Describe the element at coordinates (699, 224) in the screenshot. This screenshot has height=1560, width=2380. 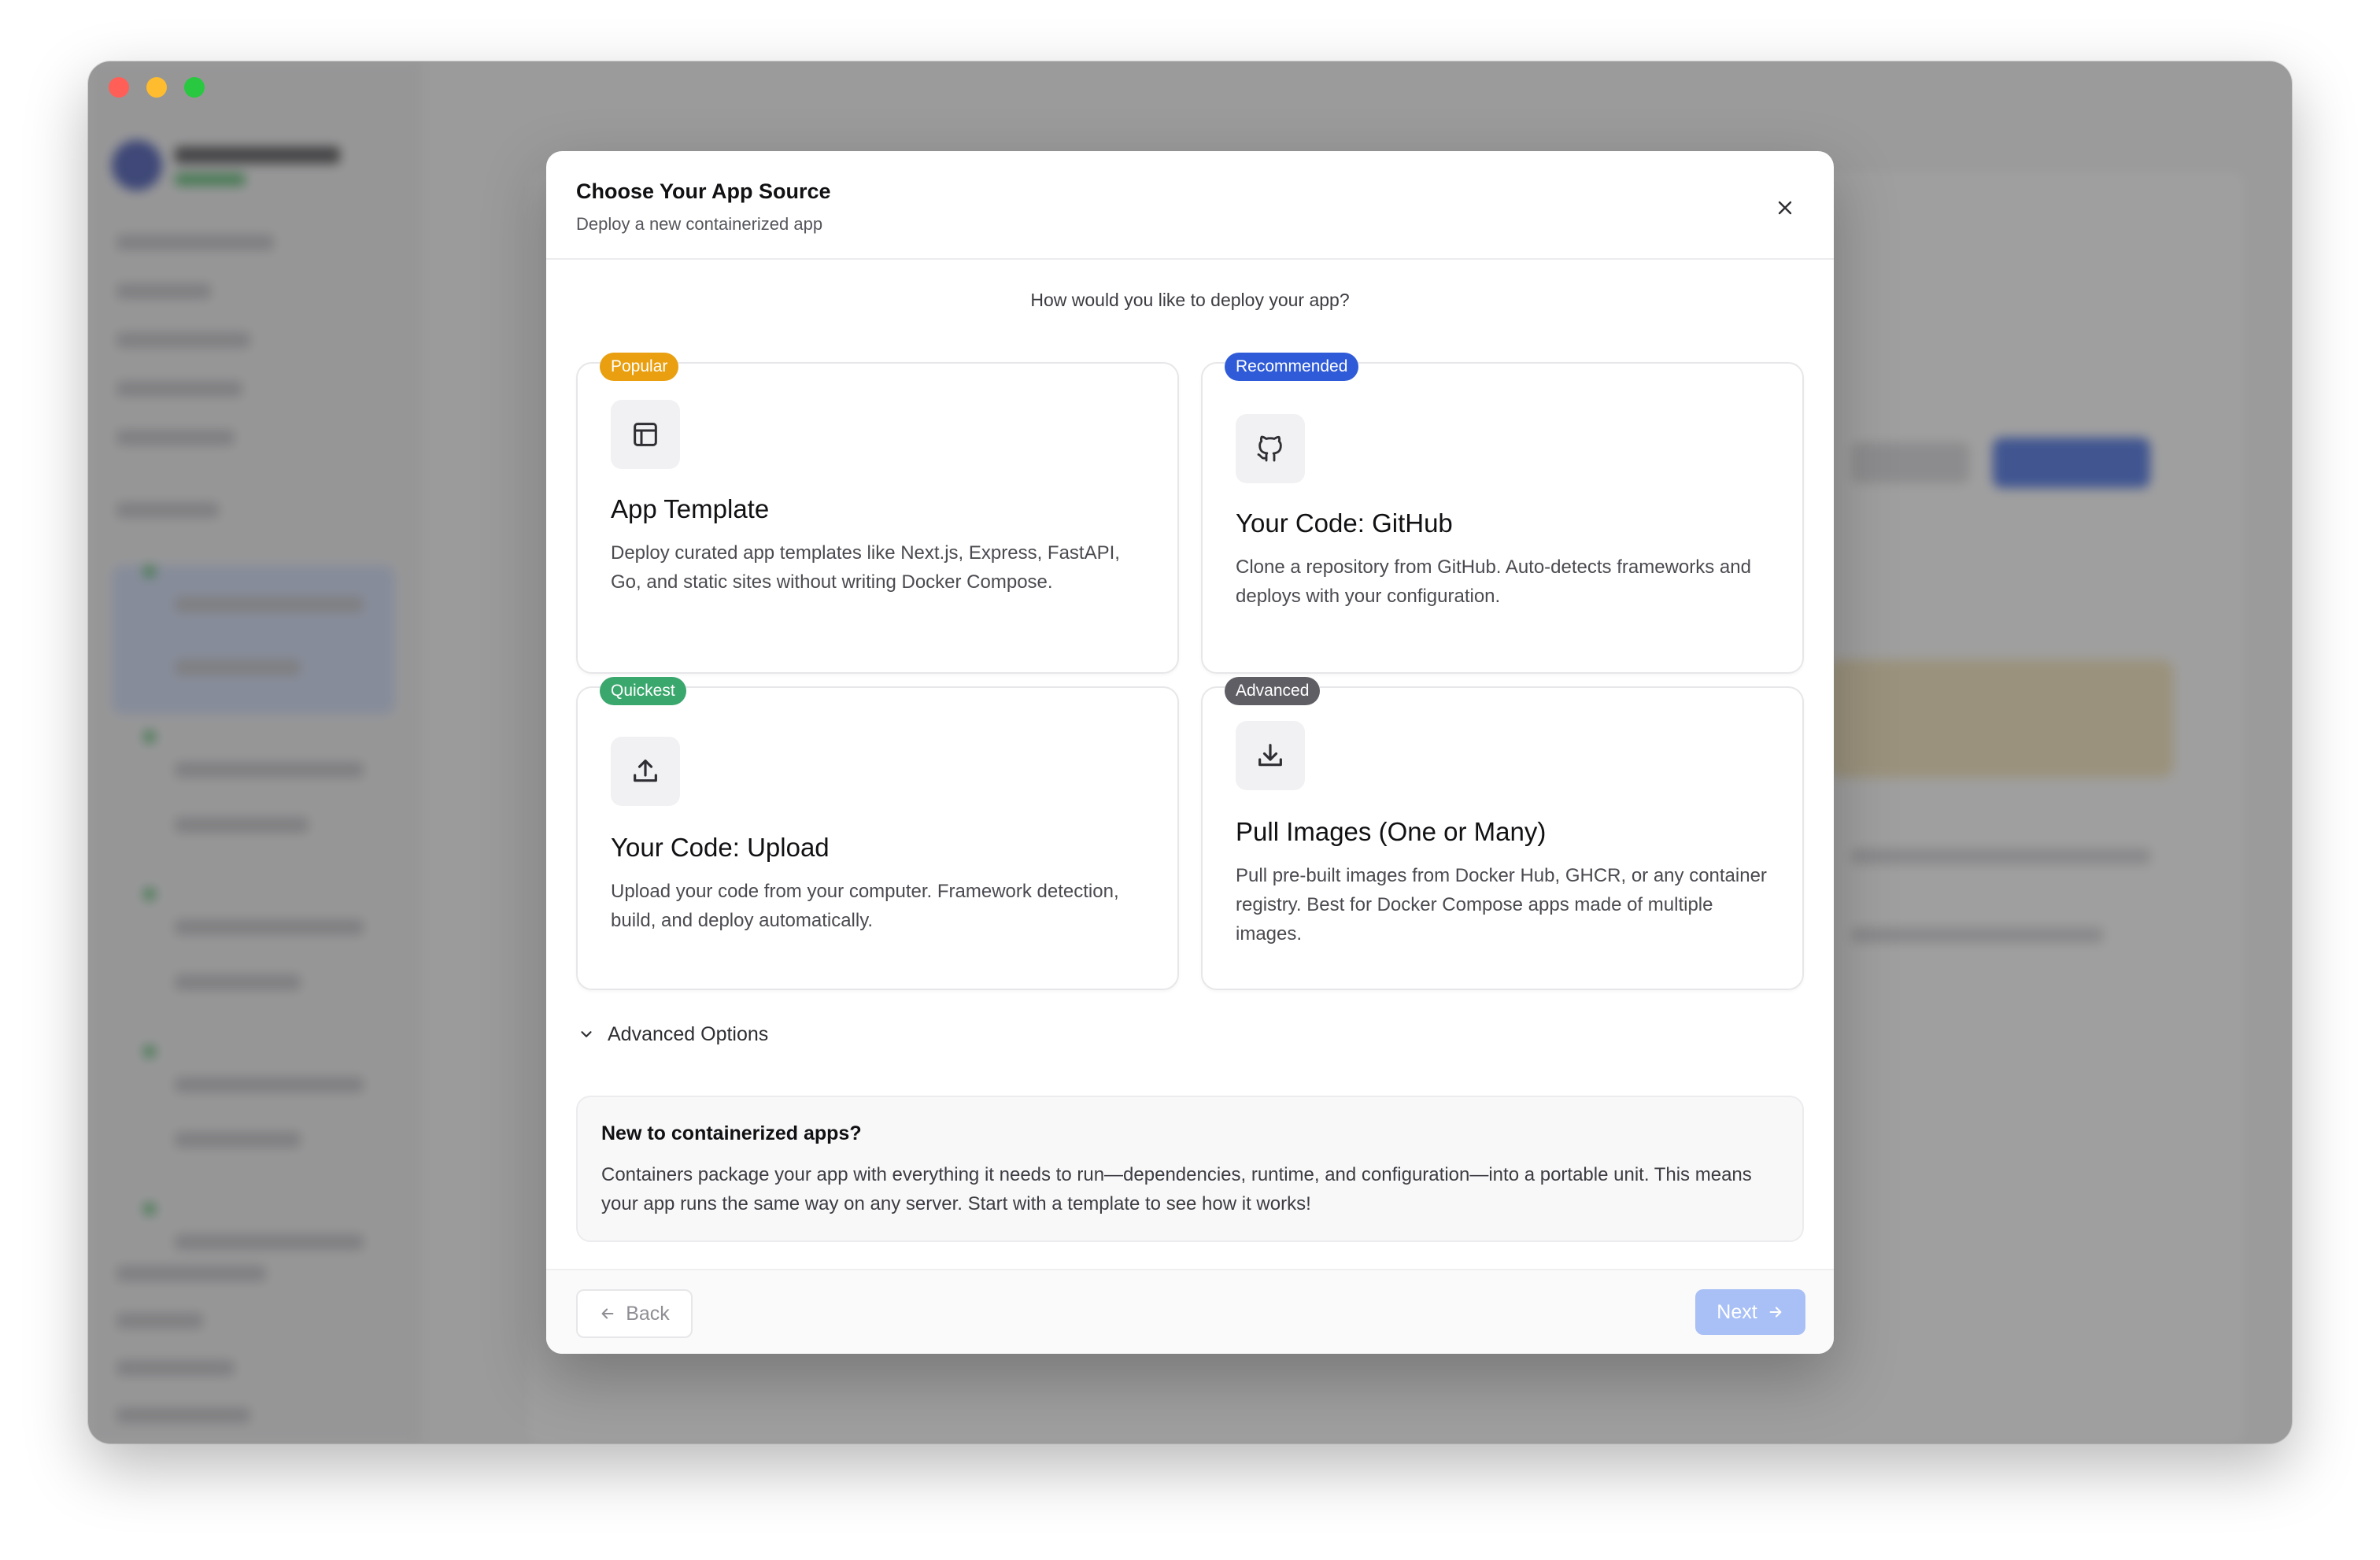
I see `dialog-subtitle: Deploy a new containerized app` at that location.